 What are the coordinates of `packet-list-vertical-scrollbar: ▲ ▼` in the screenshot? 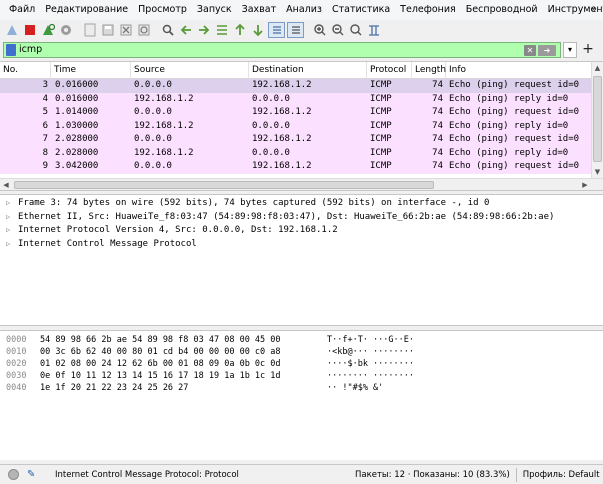 It's located at (597, 120).